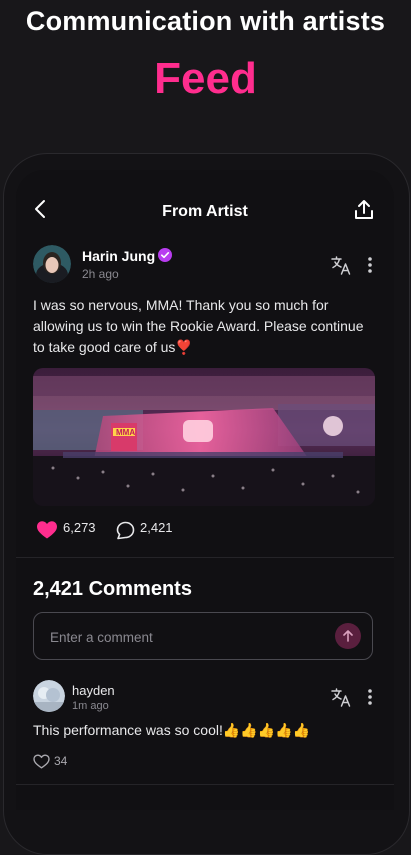 Image resolution: width=411 pixels, height=855 pixels. Describe the element at coordinates (125, 432) in the screenshot. I see `stage-sign: MMA` at that location.